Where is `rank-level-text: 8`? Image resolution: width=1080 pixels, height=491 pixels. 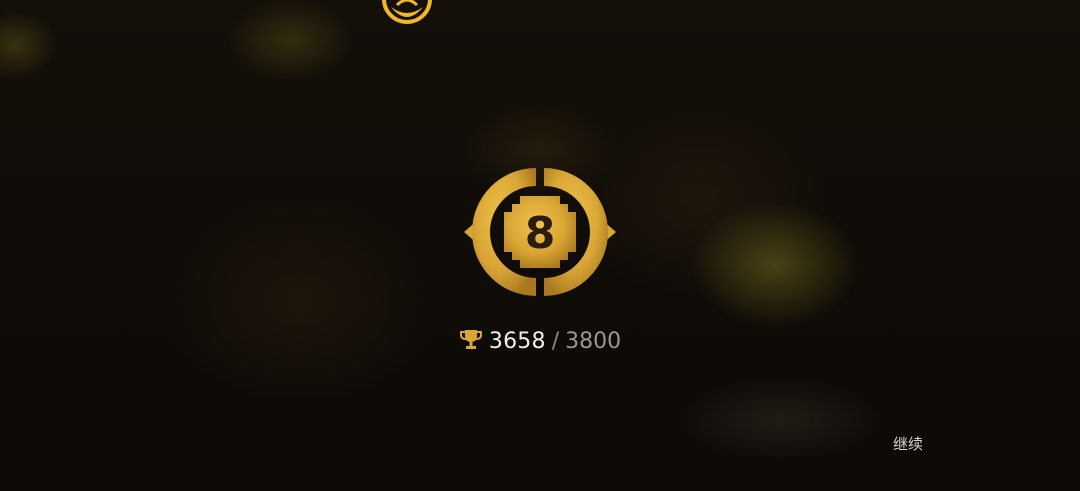
rank-level-text: 8 is located at coordinates (540, 233).